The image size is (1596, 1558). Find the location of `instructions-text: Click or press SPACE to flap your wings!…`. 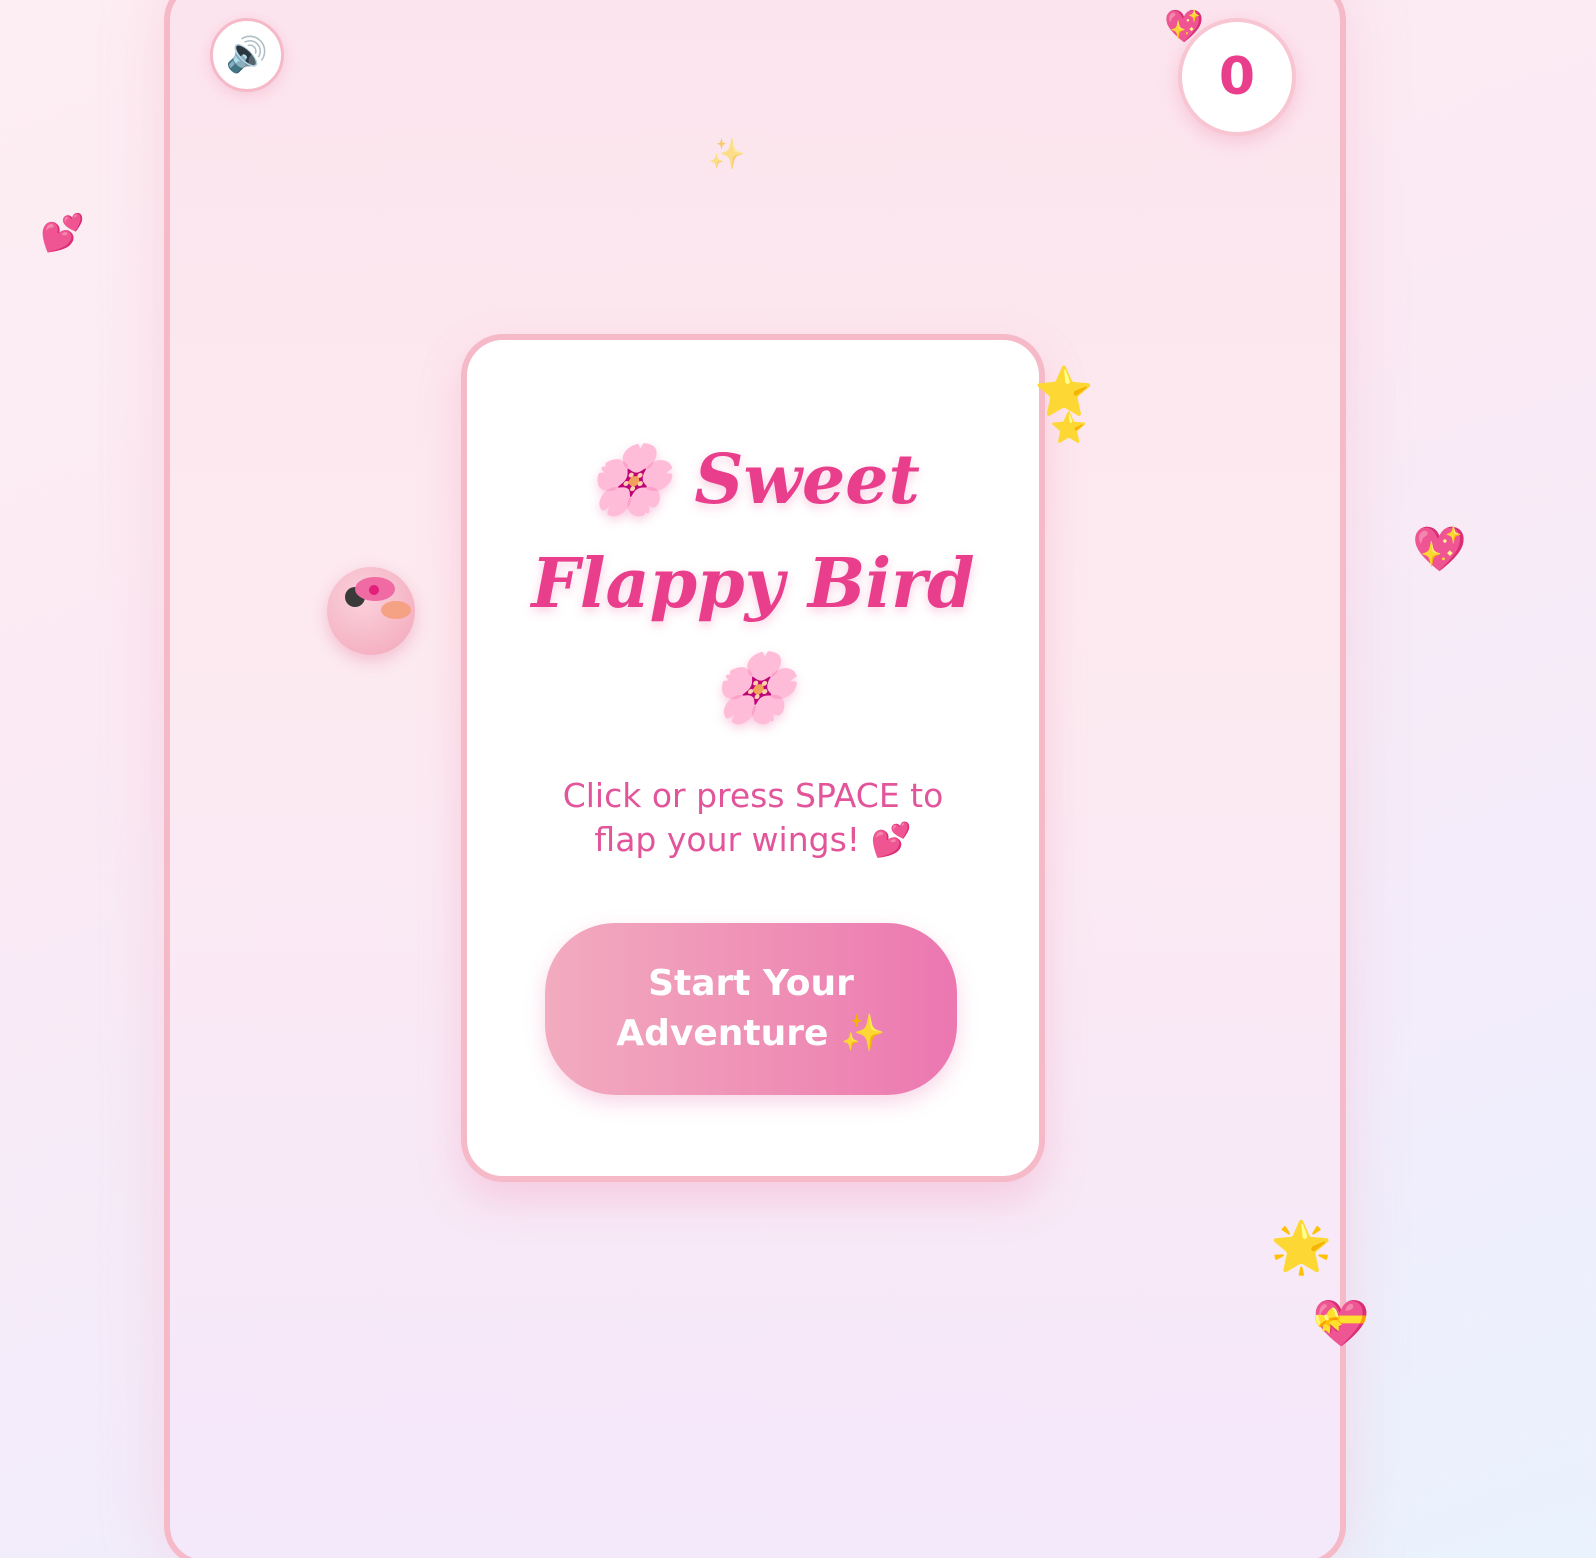

instructions-text: Click or press SPACE to flap your wings!… is located at coordinates (753, 817).